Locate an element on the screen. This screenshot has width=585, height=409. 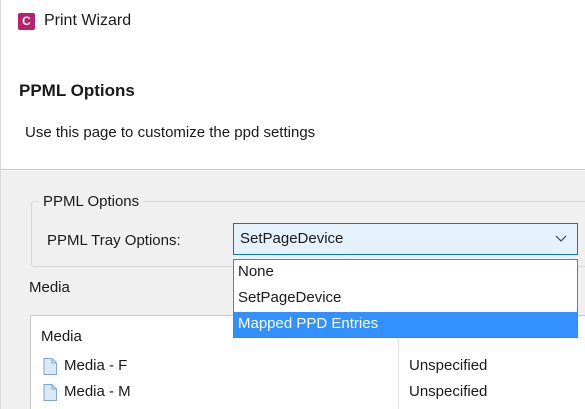
media-section-label: Media is located at coordinates (49, 287).